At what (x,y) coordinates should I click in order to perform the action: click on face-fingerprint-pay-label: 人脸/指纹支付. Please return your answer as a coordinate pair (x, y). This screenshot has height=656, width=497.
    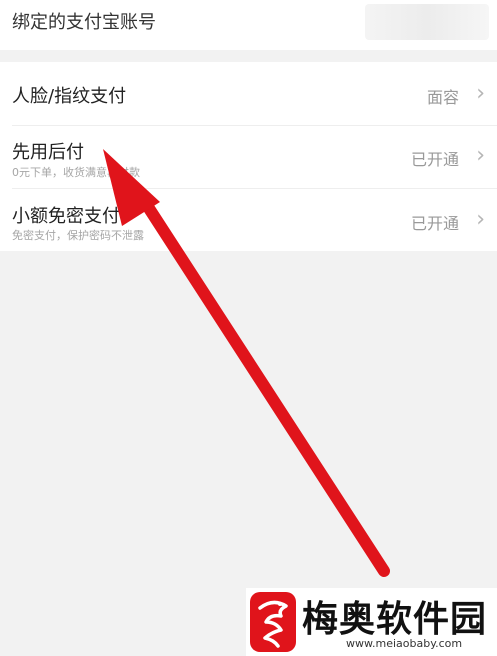
    Looking at the image, I should click on (69, 96).